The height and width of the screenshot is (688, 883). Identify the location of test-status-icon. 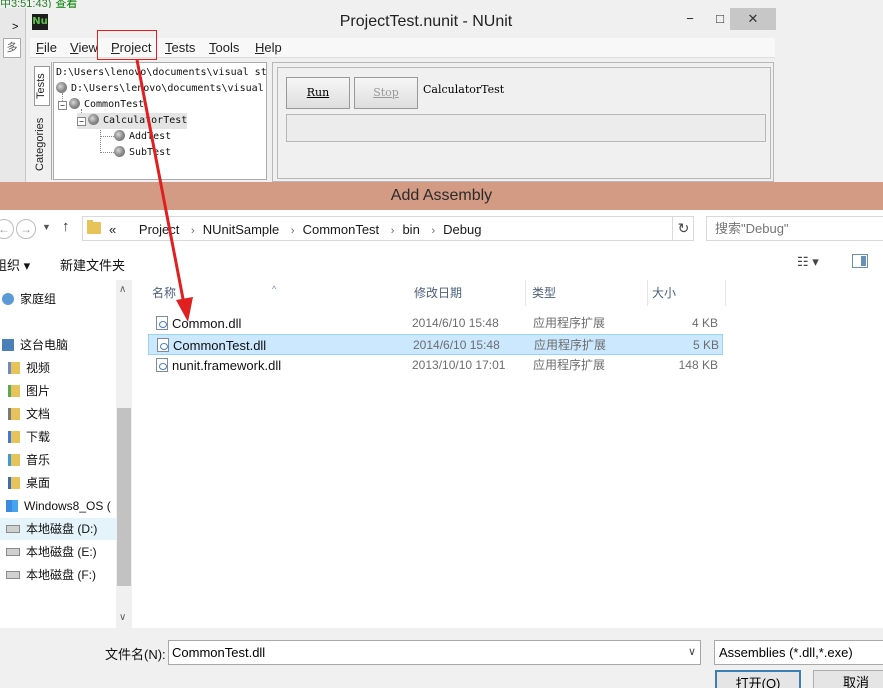
(93, 119).